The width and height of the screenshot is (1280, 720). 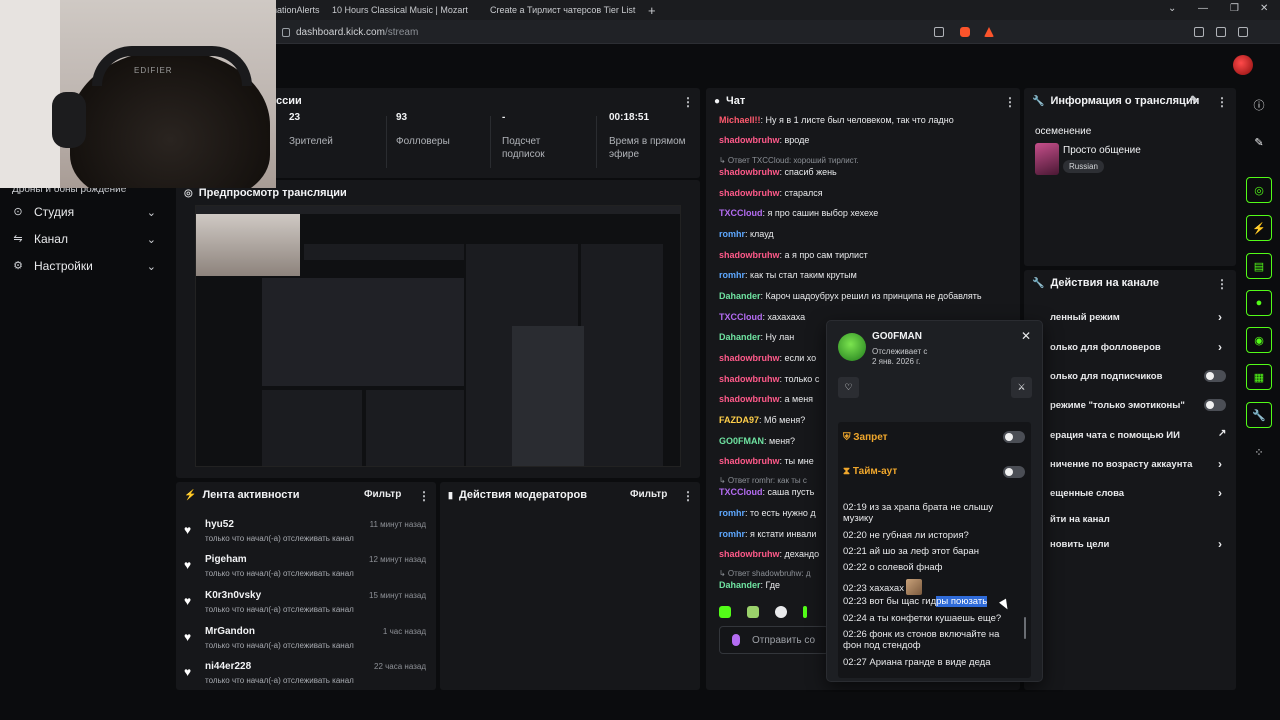 I want to click on lightning-icon: ⚡, so click(x=1259, y=228).